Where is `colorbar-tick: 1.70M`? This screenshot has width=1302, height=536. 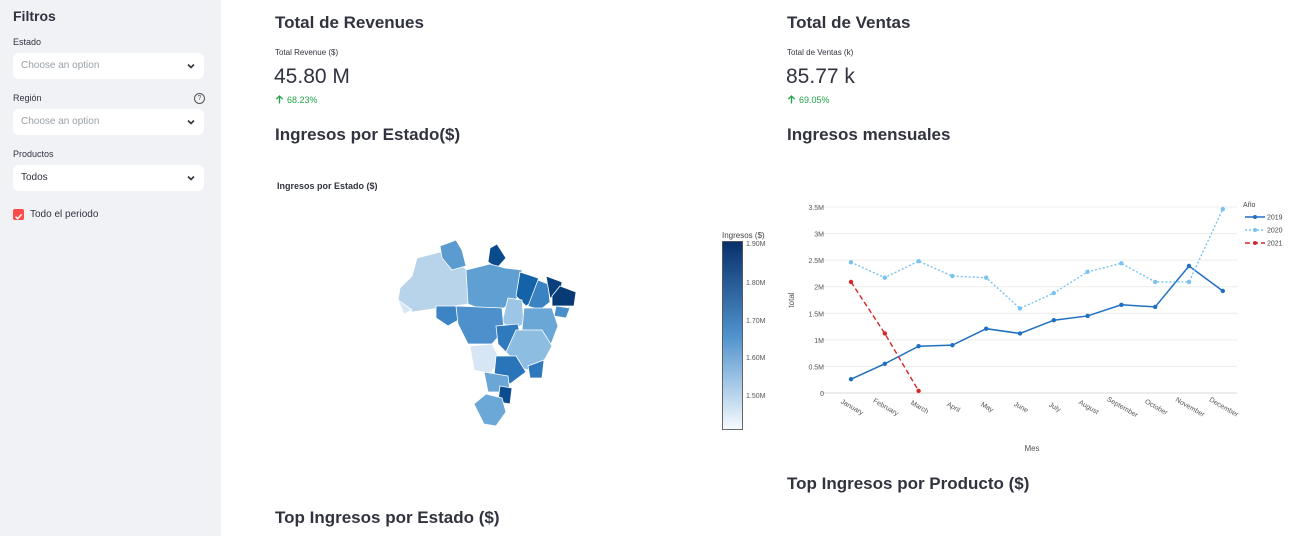
colorbar-tick: 1.70M is located at coordinates (756, 321).